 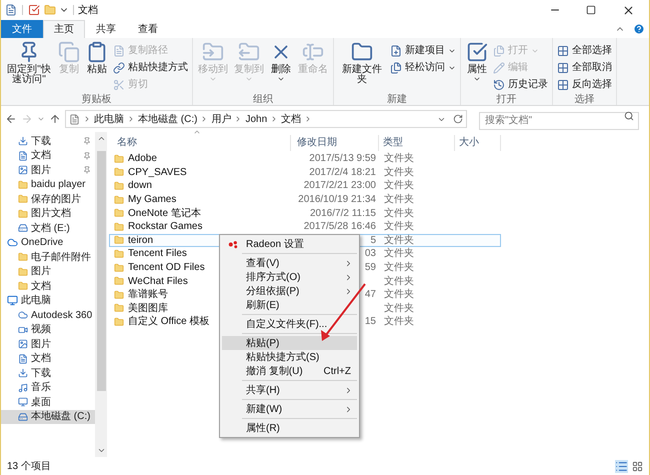 What do you see at coordinates (370, 254) in the screenshot?
I see `date-cell-text: 03` at bounding box center [370, 254].